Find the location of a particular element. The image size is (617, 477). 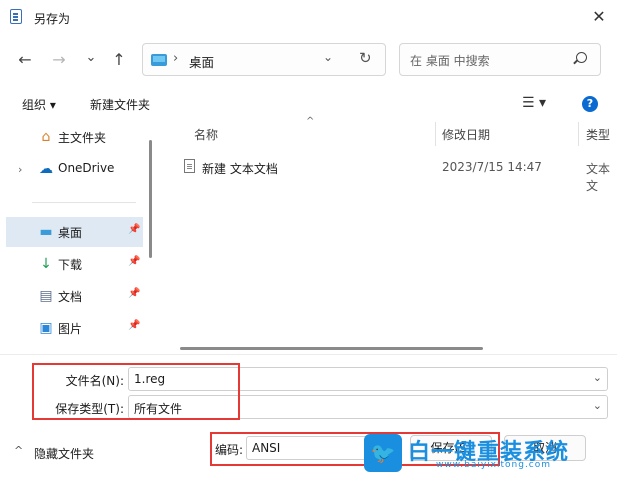

watermark-url: www.baiyixitong.com is located at coordinates (494, 465).